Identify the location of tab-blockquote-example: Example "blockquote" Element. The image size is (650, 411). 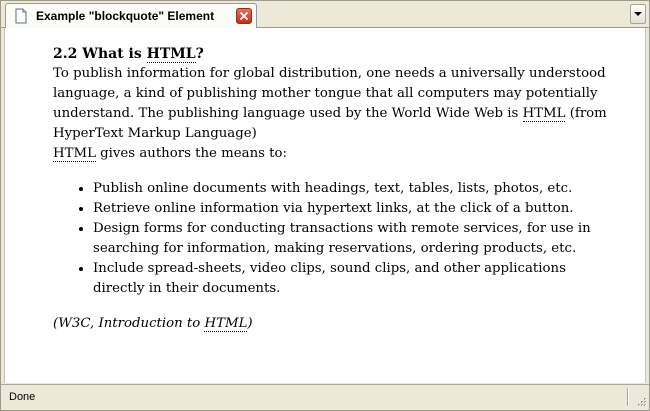
(131, 15).